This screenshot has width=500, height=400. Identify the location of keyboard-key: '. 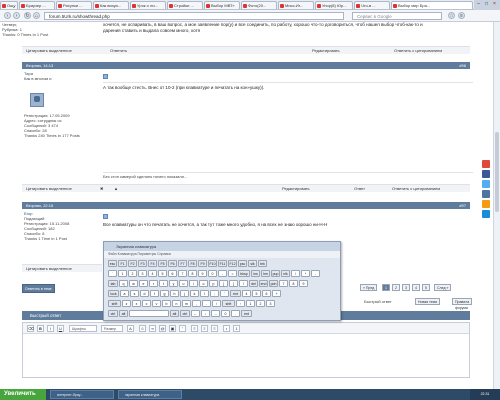
(224, 293).